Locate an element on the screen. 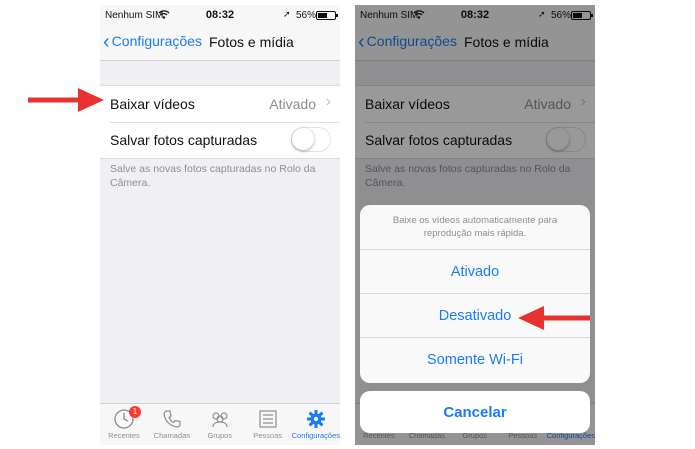  back-button-label: Configurações is located at coordinates (156, 41).